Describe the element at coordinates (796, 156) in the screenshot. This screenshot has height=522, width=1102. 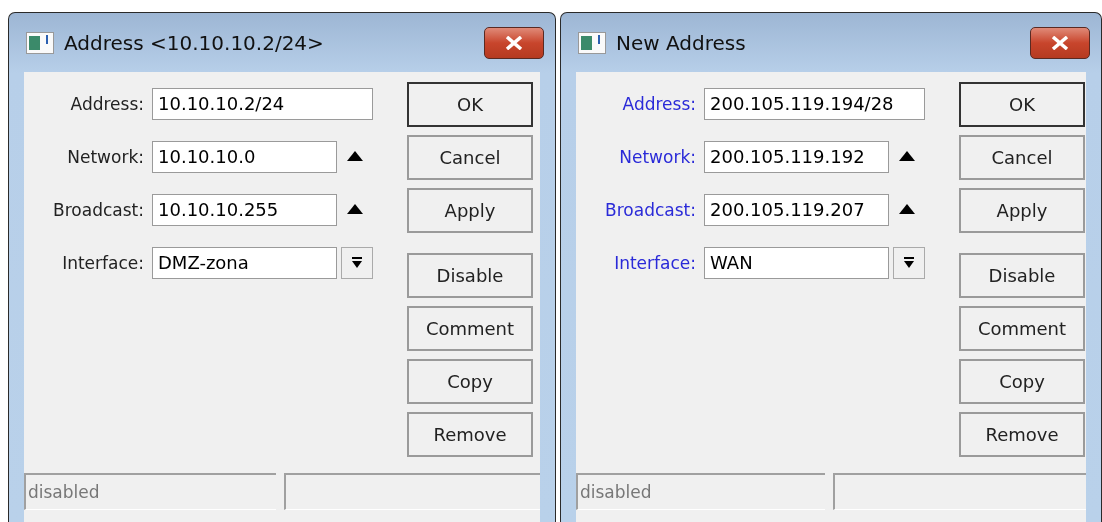
I see `text-field: 200.105.119.192` at that location.